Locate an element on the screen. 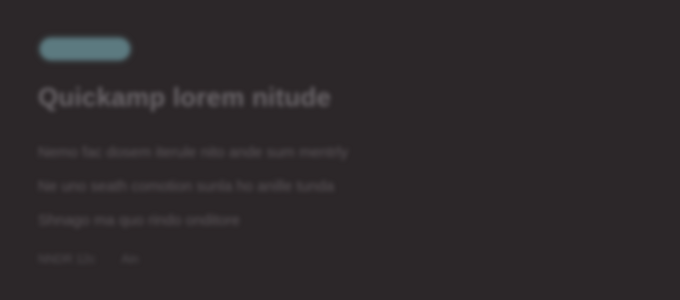 Image resolution: width=680 pixels, height=300 pixels. card-meta-row: NNDR 12c Ain is located at coordinates (88, 259).